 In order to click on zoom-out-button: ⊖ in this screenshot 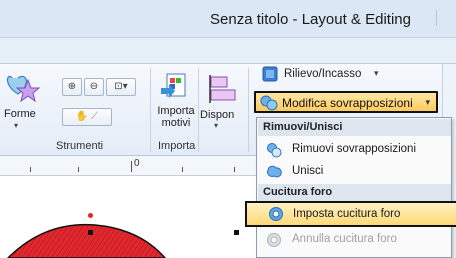, I will do `click(94, 87)`.